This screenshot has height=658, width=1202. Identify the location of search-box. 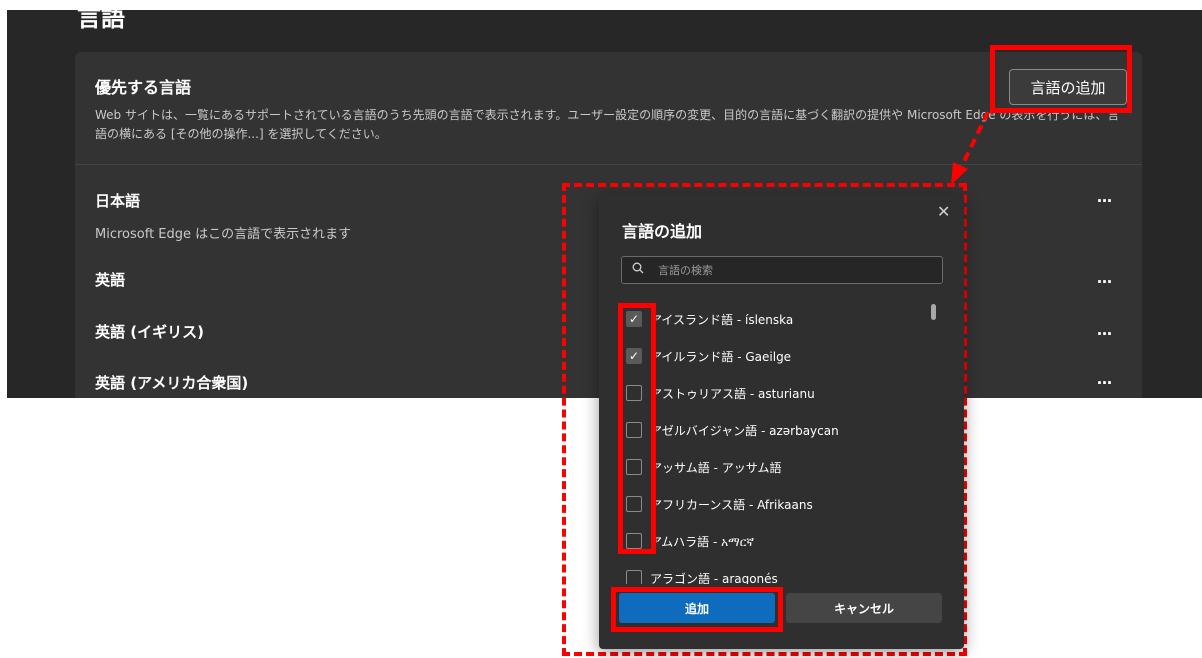
(782, 270).